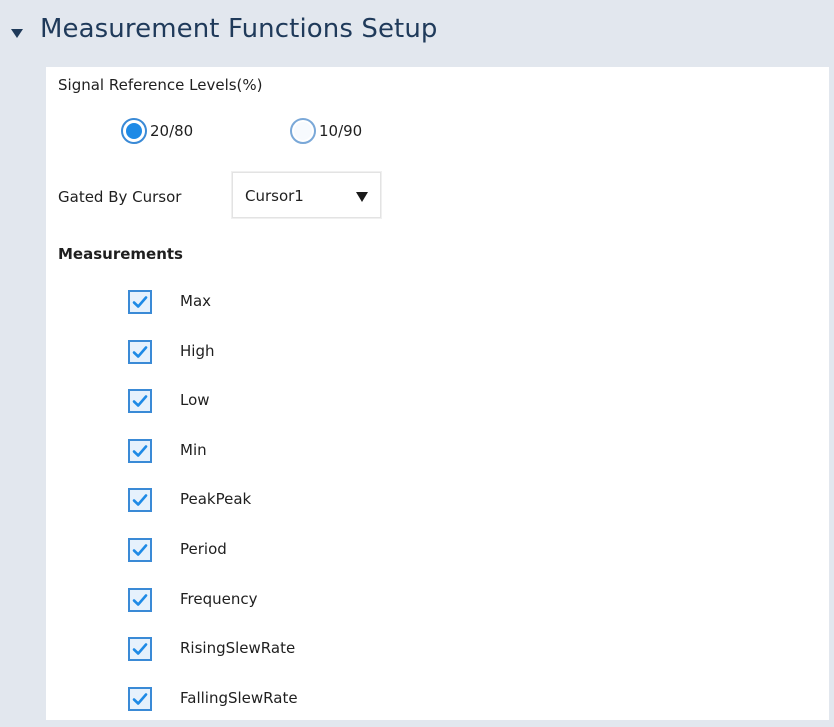 This screenshot has height=727, width=834. What do you see at coordinates (195, 400) in the screenshot?
I see `measurement-label: Low` at bounding box center [195, 400].